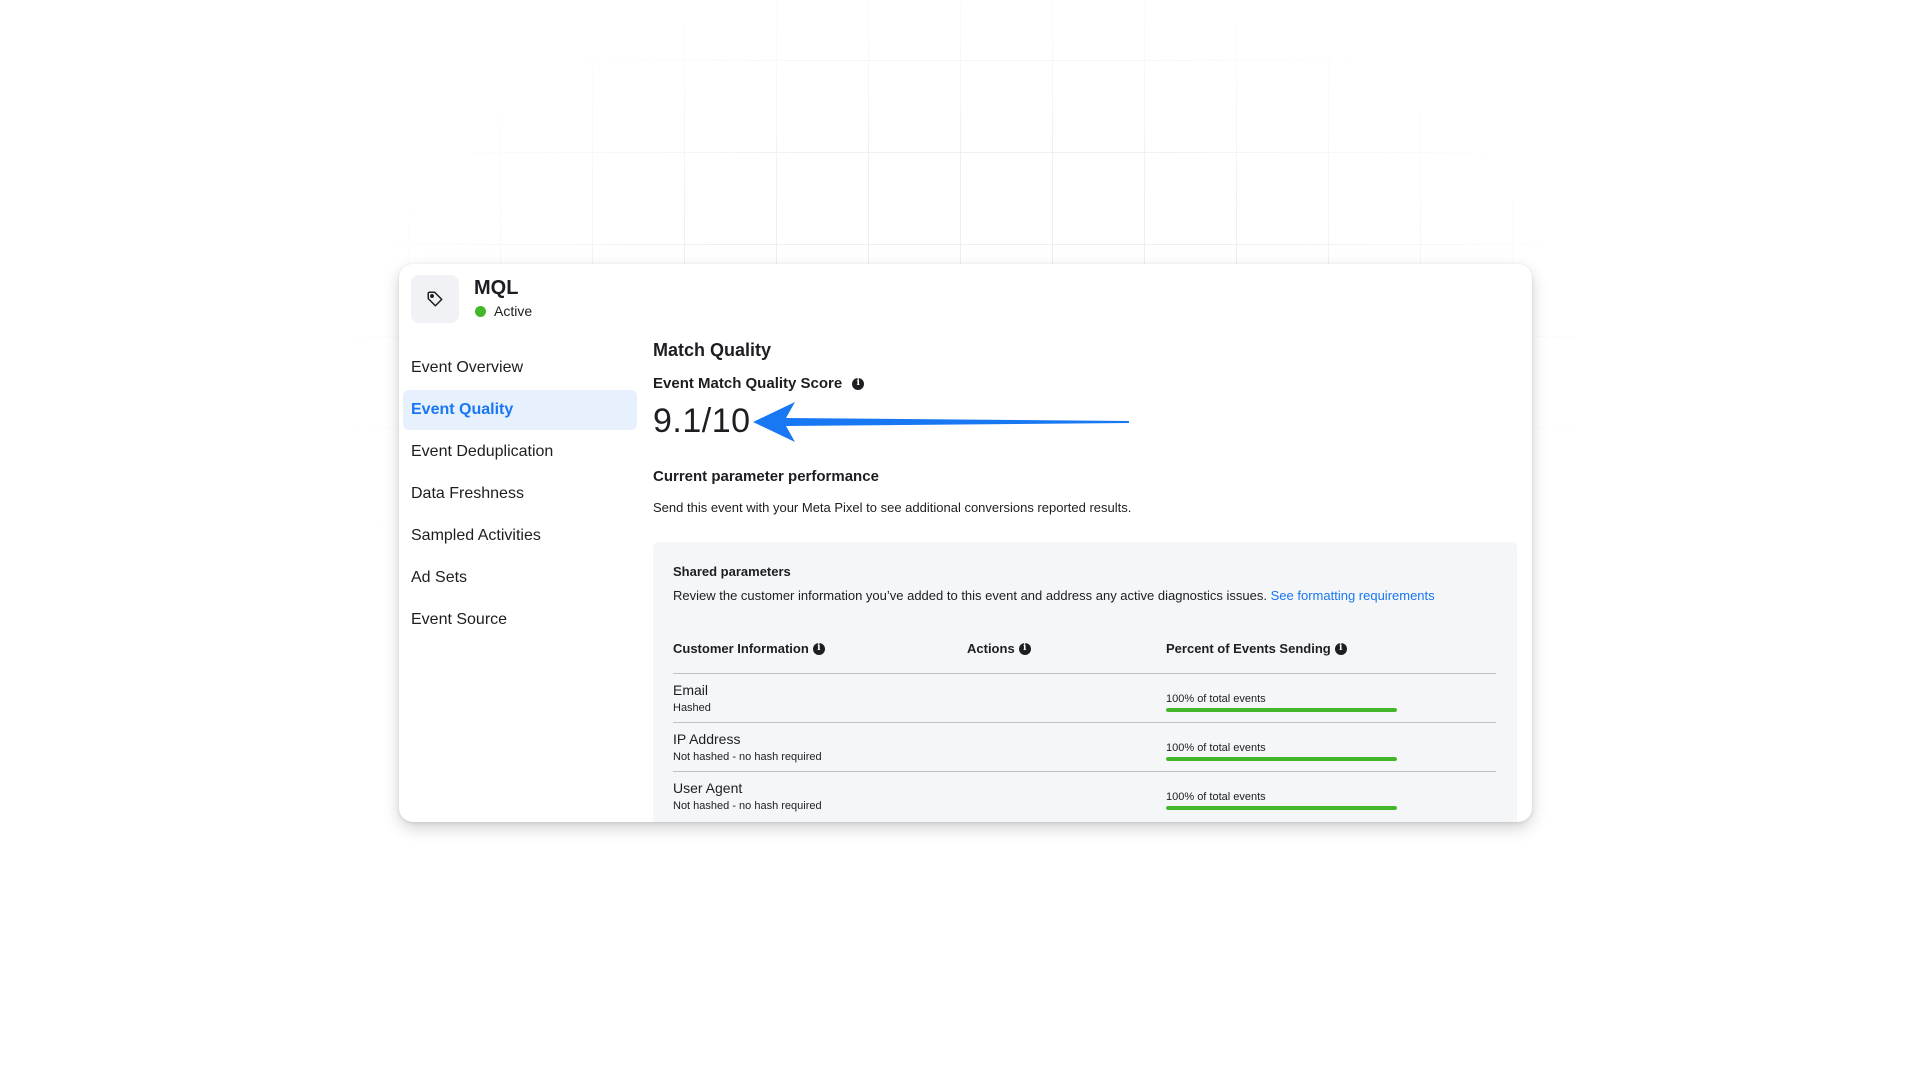  I want to click on sidebar-item-event-source: Event Source, so click(520, 620).